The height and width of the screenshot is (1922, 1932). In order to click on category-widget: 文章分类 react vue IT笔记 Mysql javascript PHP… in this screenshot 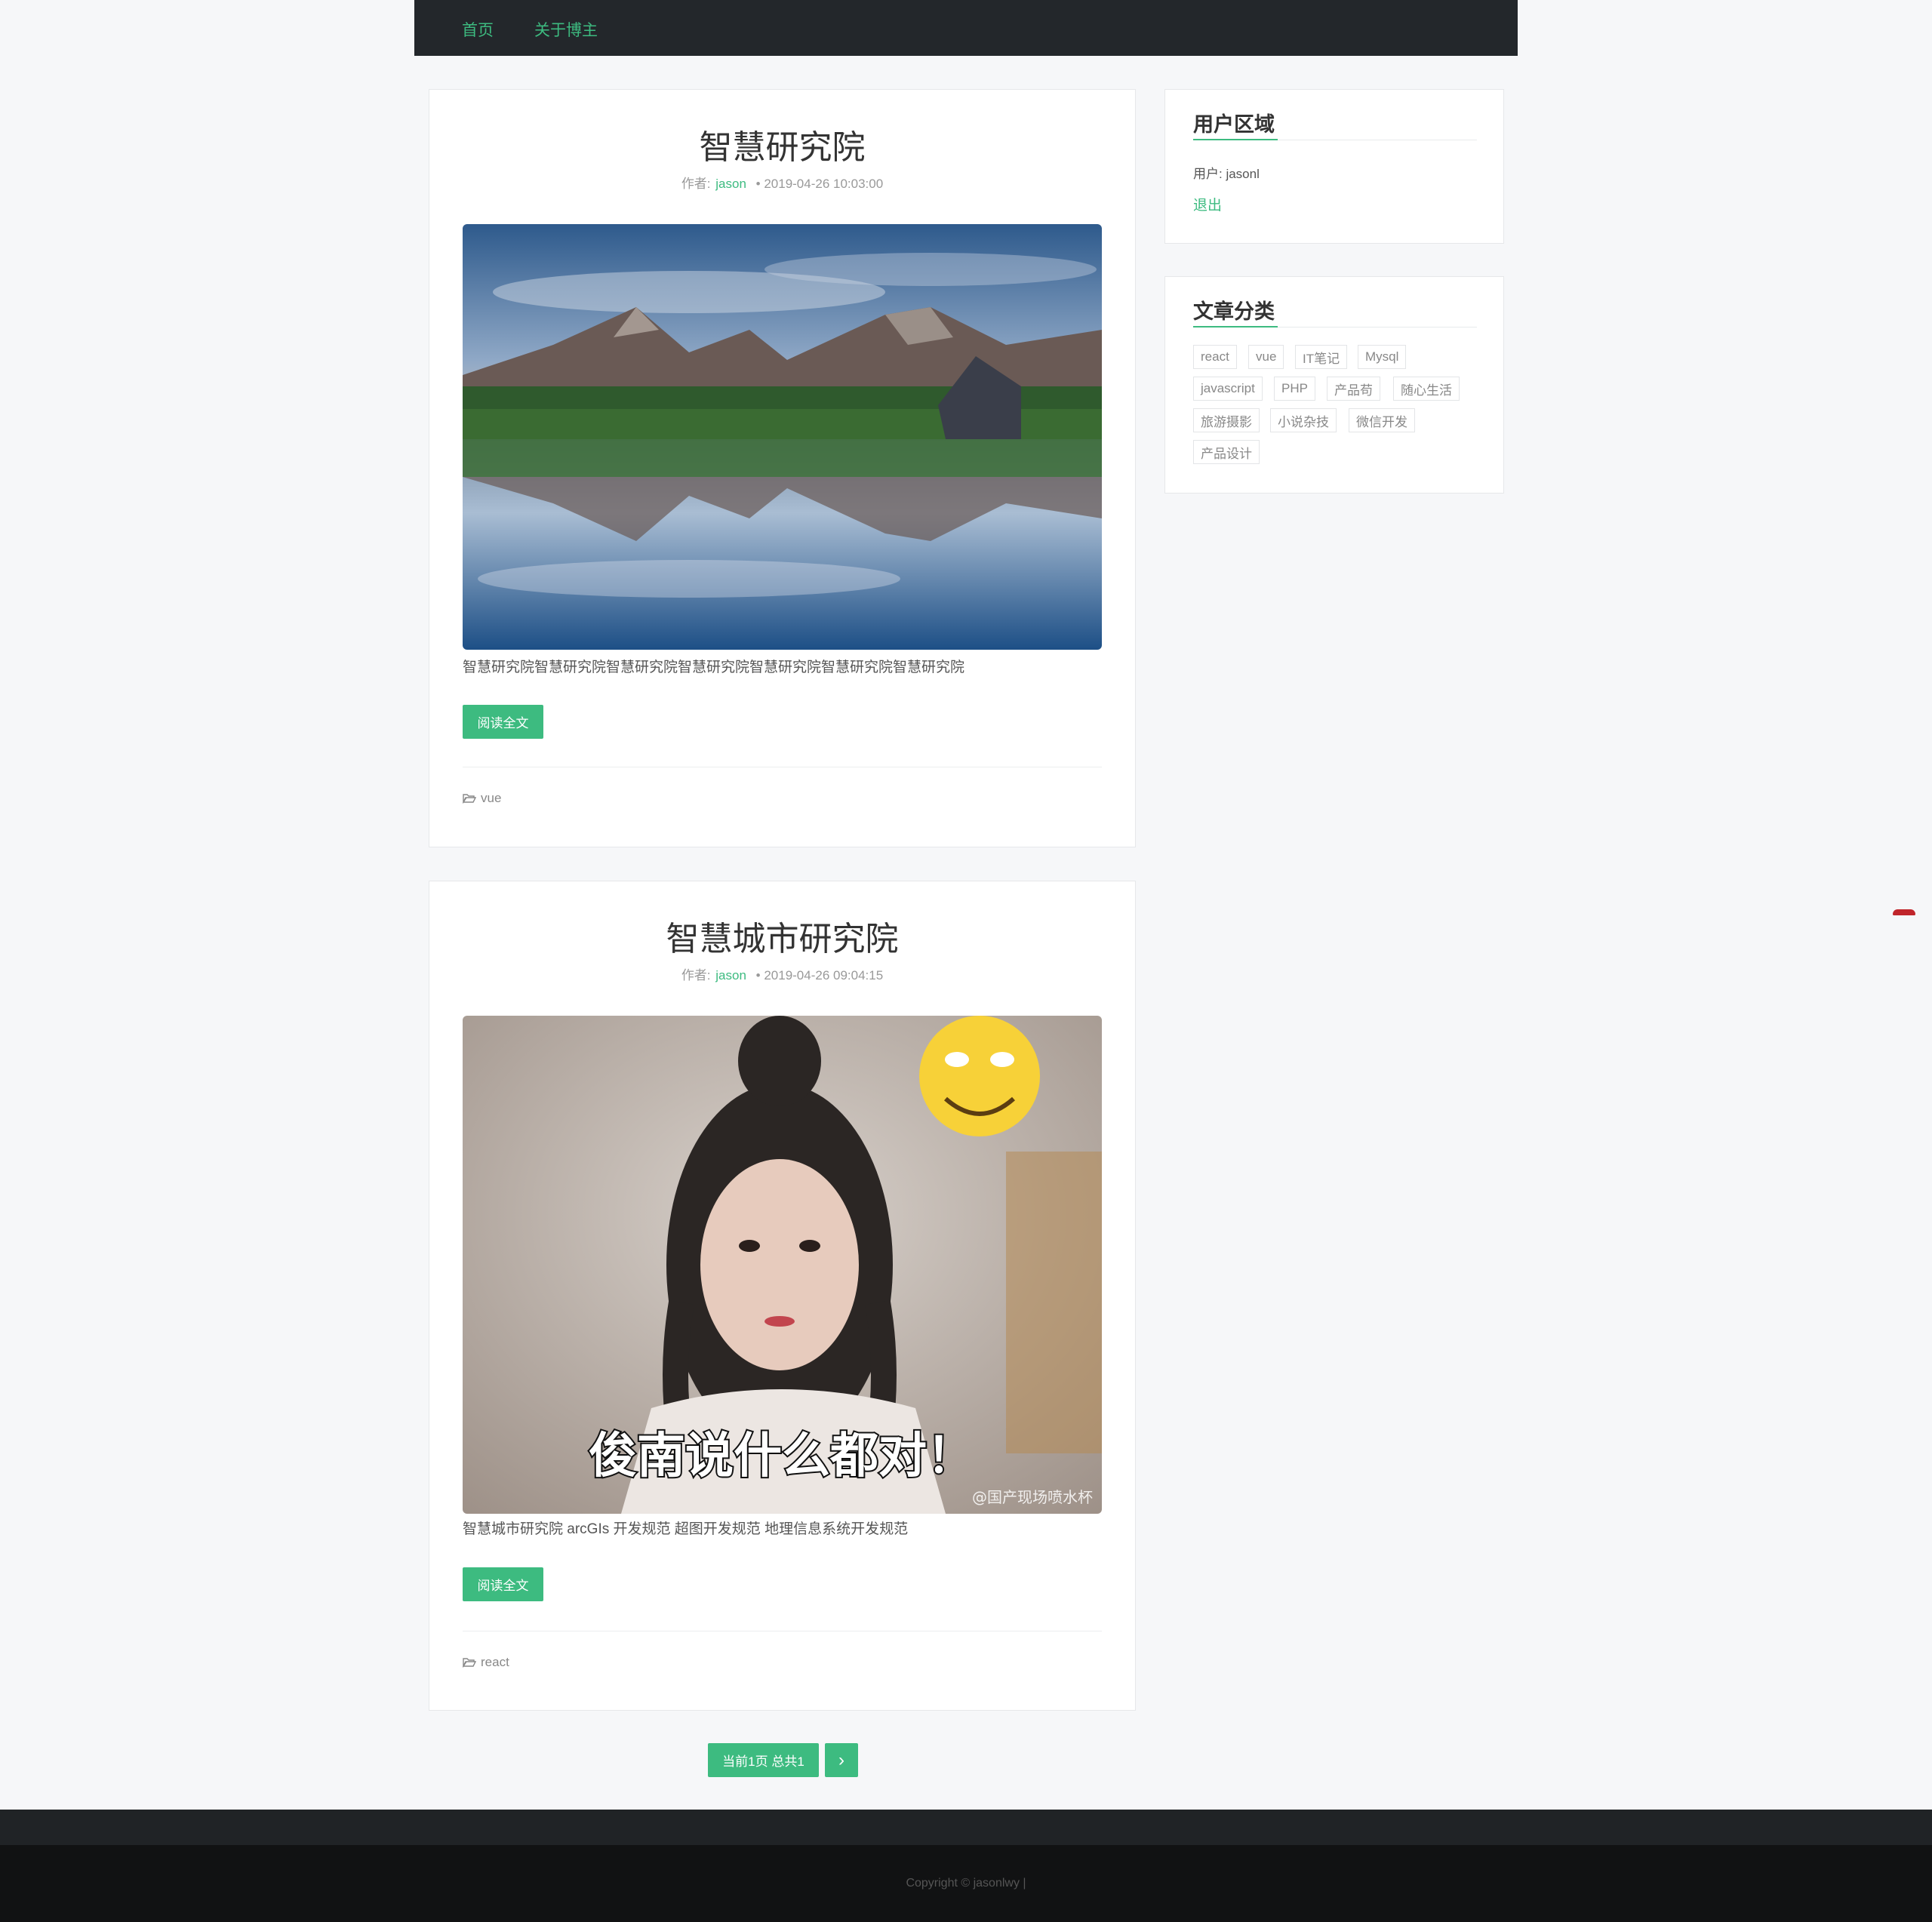, I will do `click(1334, 385)`.